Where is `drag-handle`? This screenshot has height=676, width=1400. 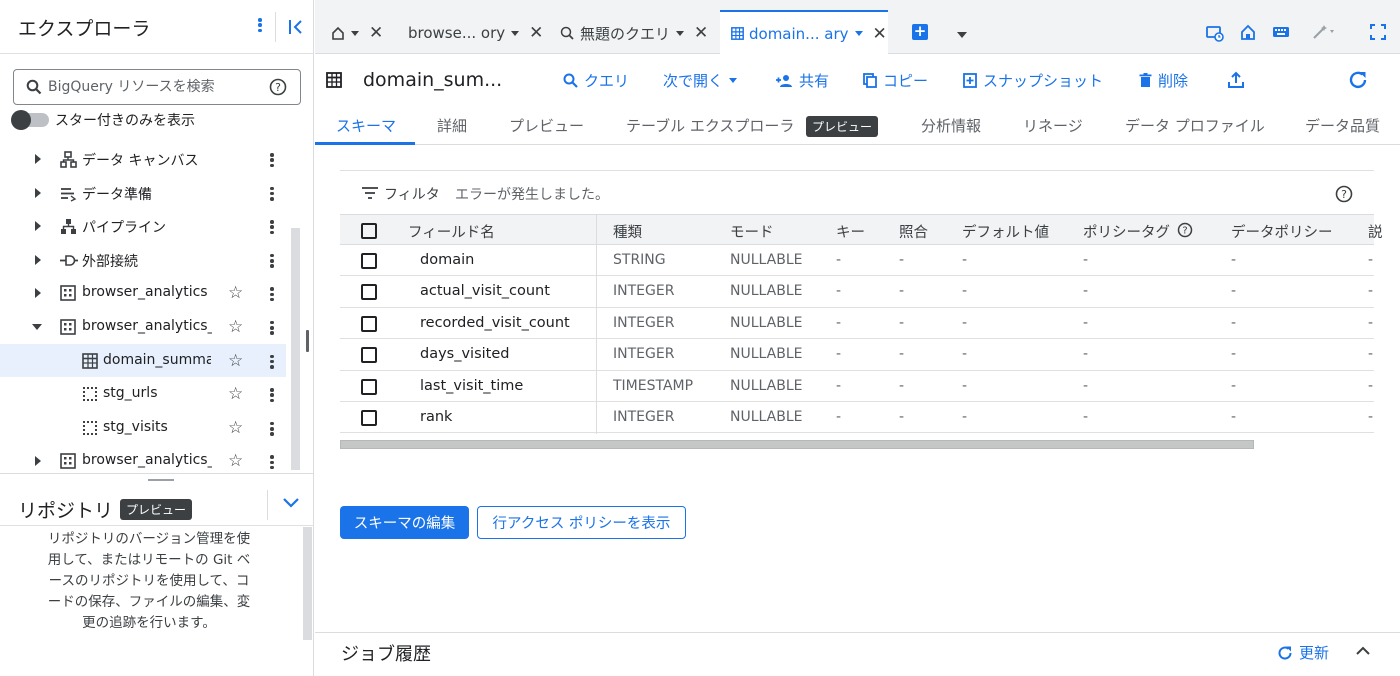
drag-handle is located at coordinates (161, 480).